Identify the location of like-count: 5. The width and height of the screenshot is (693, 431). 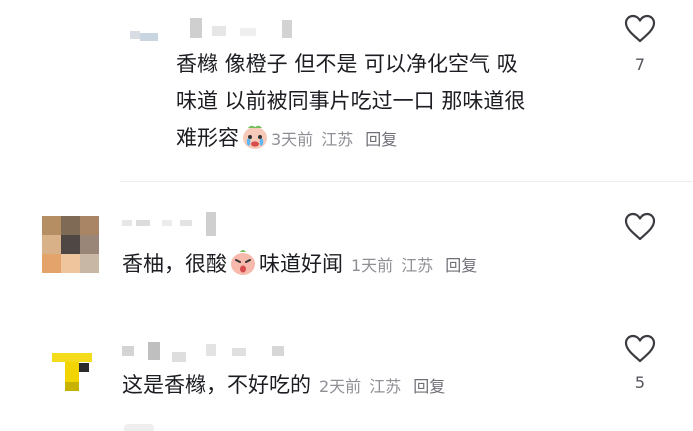
(640, 382).